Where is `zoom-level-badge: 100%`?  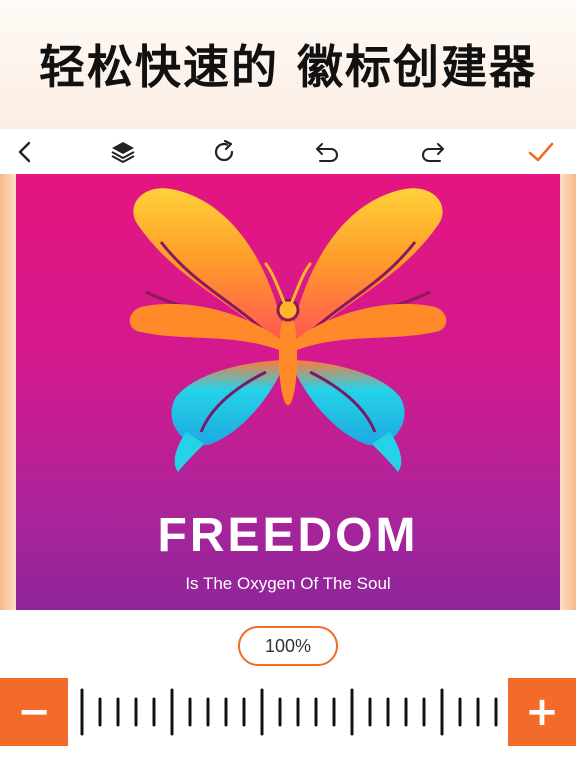 zoom-level-badge: 100% is located at coordinates (288, 646).